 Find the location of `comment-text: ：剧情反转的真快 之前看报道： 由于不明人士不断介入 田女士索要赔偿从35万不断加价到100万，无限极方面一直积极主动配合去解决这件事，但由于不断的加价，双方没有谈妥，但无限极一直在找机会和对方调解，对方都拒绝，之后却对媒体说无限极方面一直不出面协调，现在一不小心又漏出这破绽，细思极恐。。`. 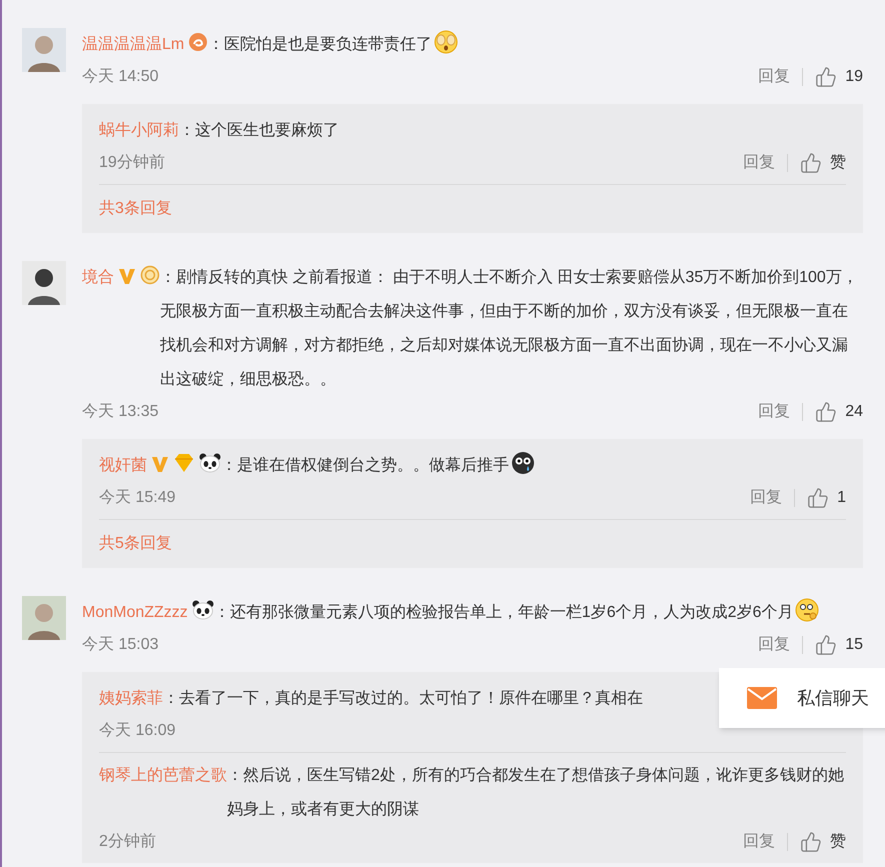

comment-text: ：剧情反转的真快 之前看报道： 由于不明人士不断介入 田女士索要赔偿从35万不断加价到100万，无限极方面一直积极主动配合去解决这件事，但由于不断的加价，双方没有谈妥，但无限极一直在找机会和对方调解，对方都拒绝，之后却对媒体说无限极方面一直不出面协调，现在一不小心又漏出这破绽，细思极恐。。 is located at coordinates (509, 328).